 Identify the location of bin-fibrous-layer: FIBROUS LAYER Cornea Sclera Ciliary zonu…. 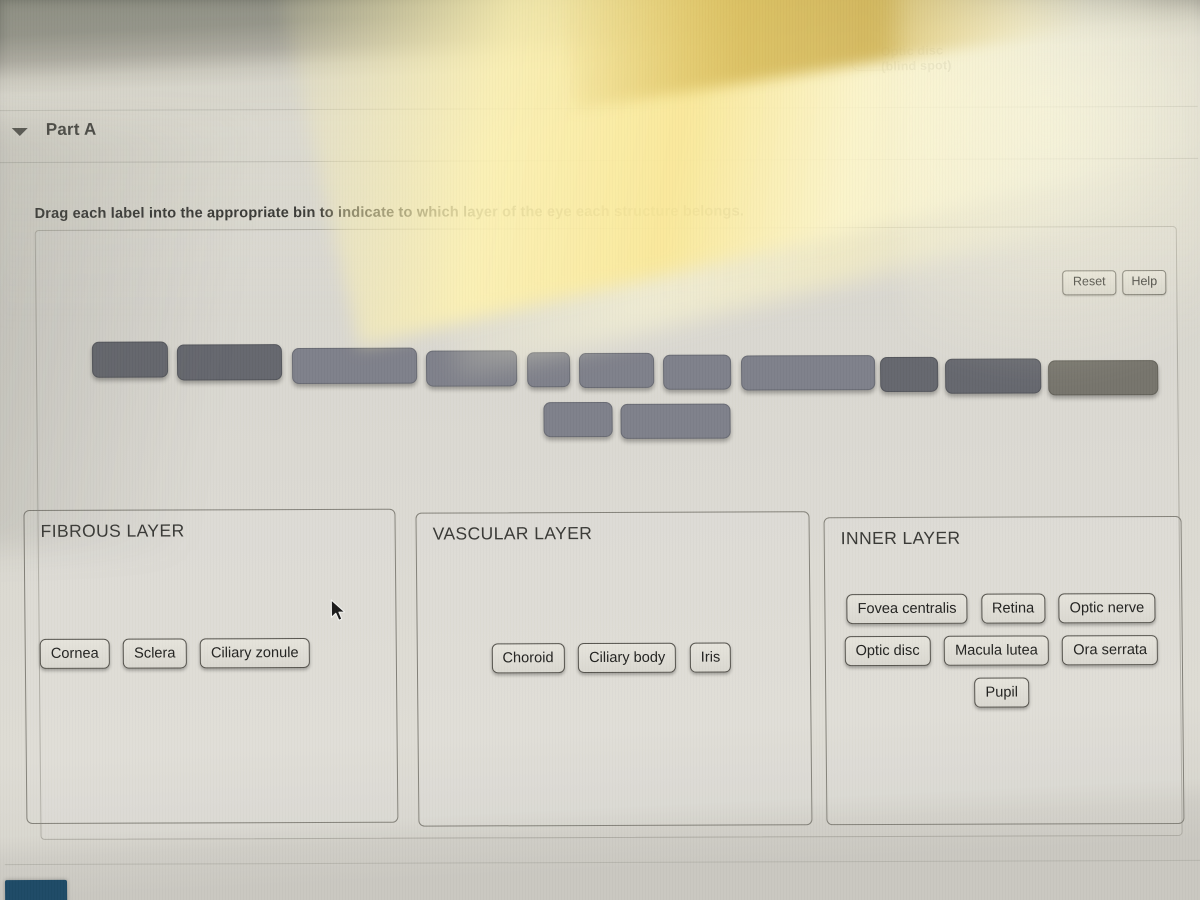
(211, 666).